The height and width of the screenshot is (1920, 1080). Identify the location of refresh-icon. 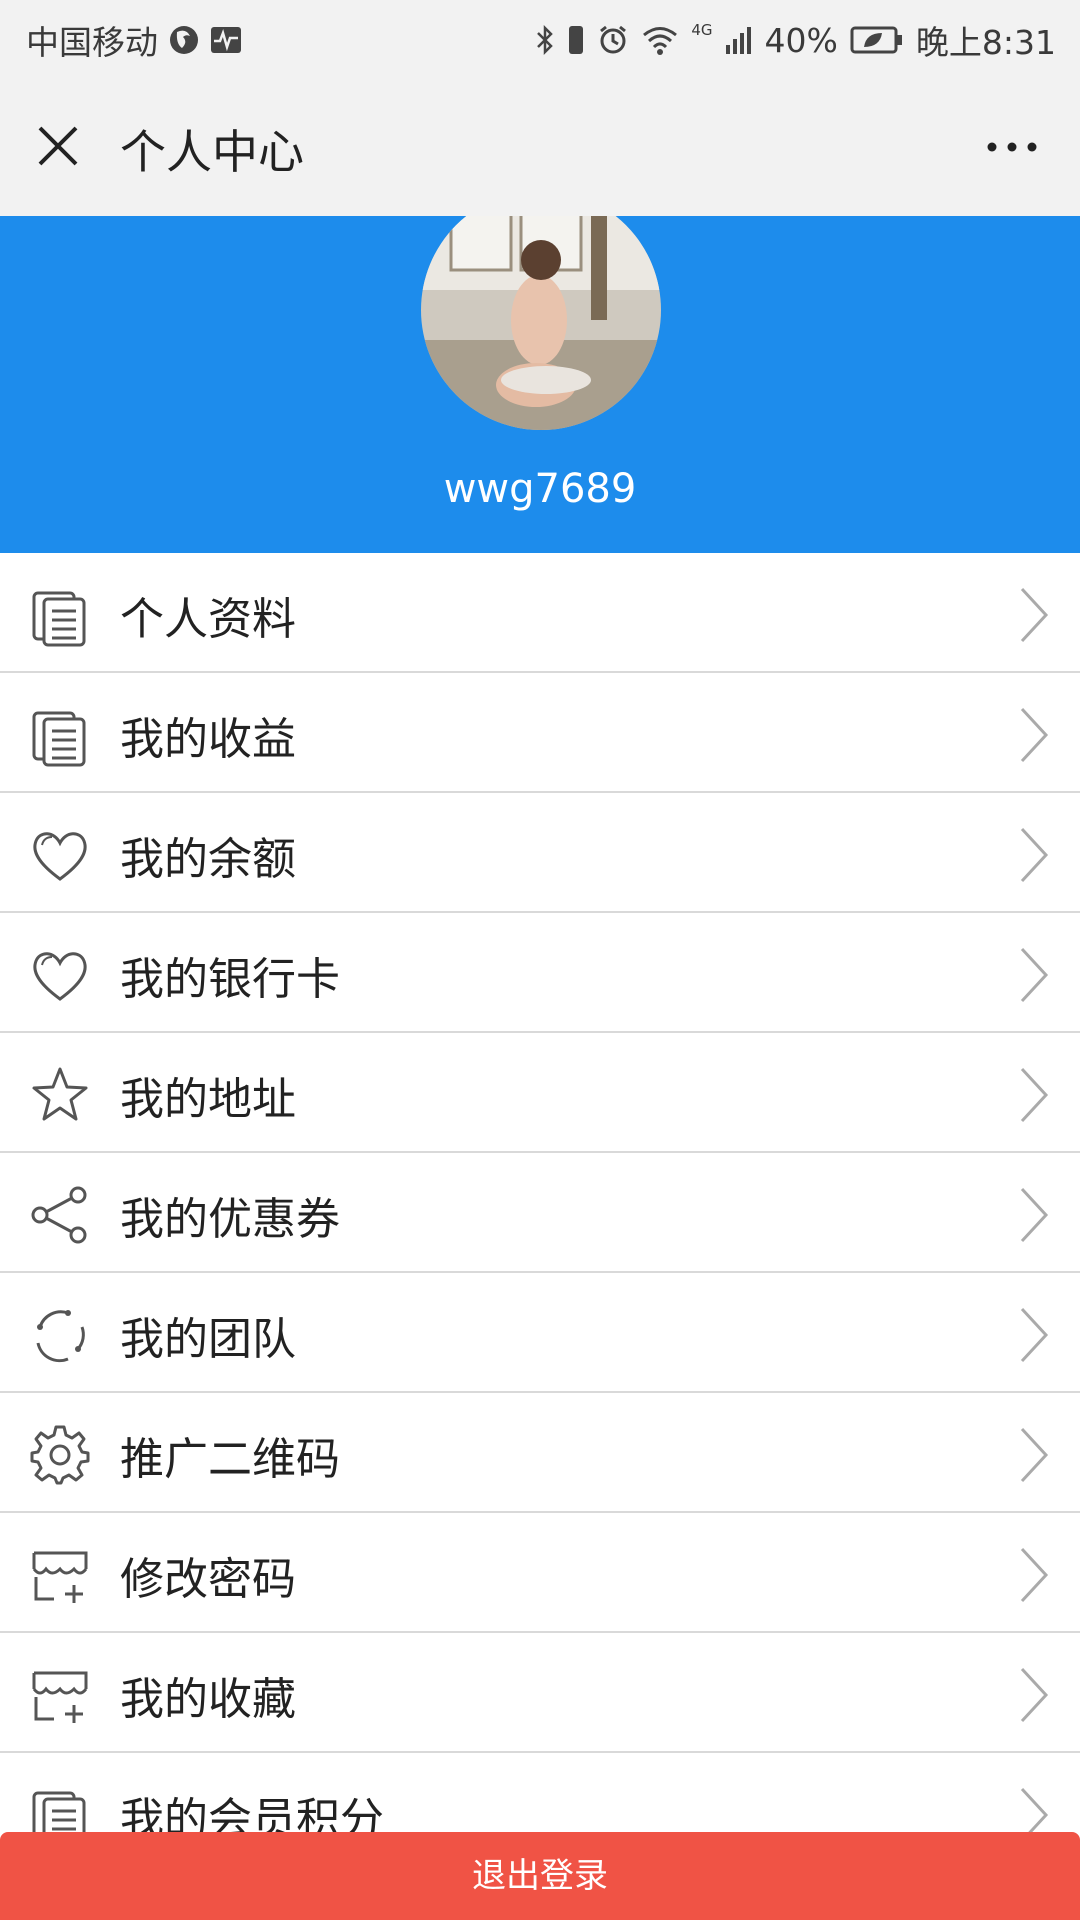
(60, 1336).